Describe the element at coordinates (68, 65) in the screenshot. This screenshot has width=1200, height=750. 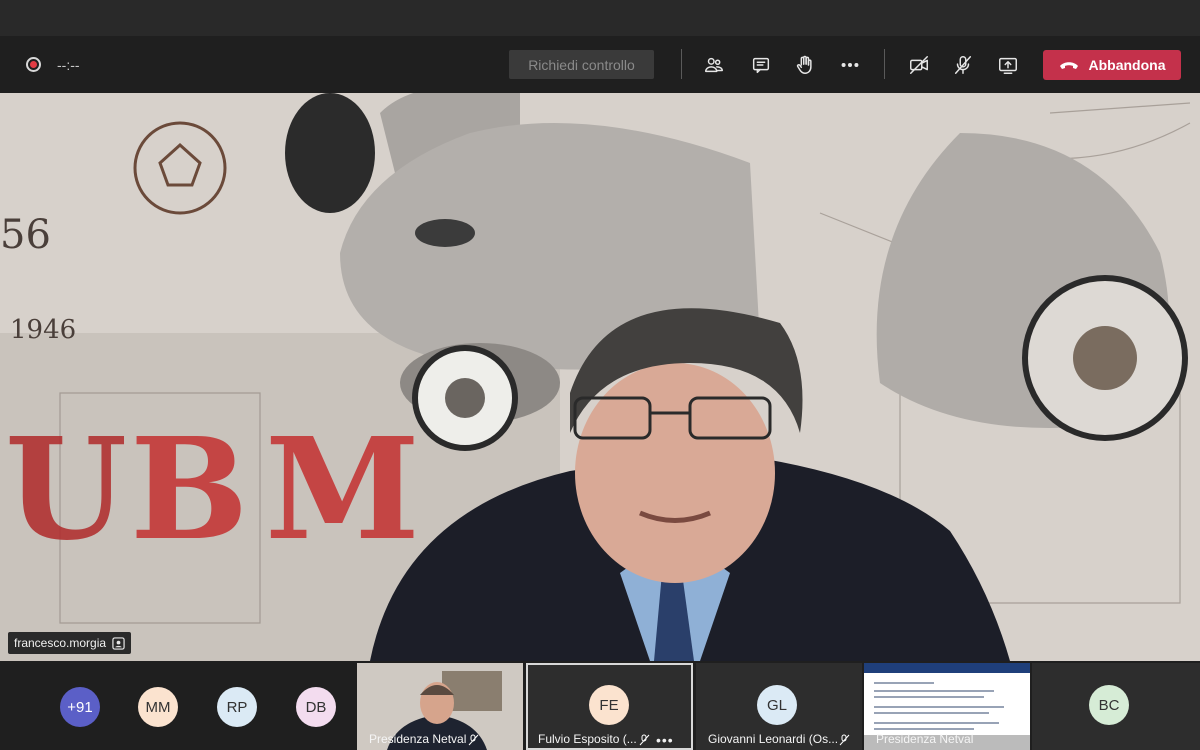
I see `meeting-timer: --:--` at that location.